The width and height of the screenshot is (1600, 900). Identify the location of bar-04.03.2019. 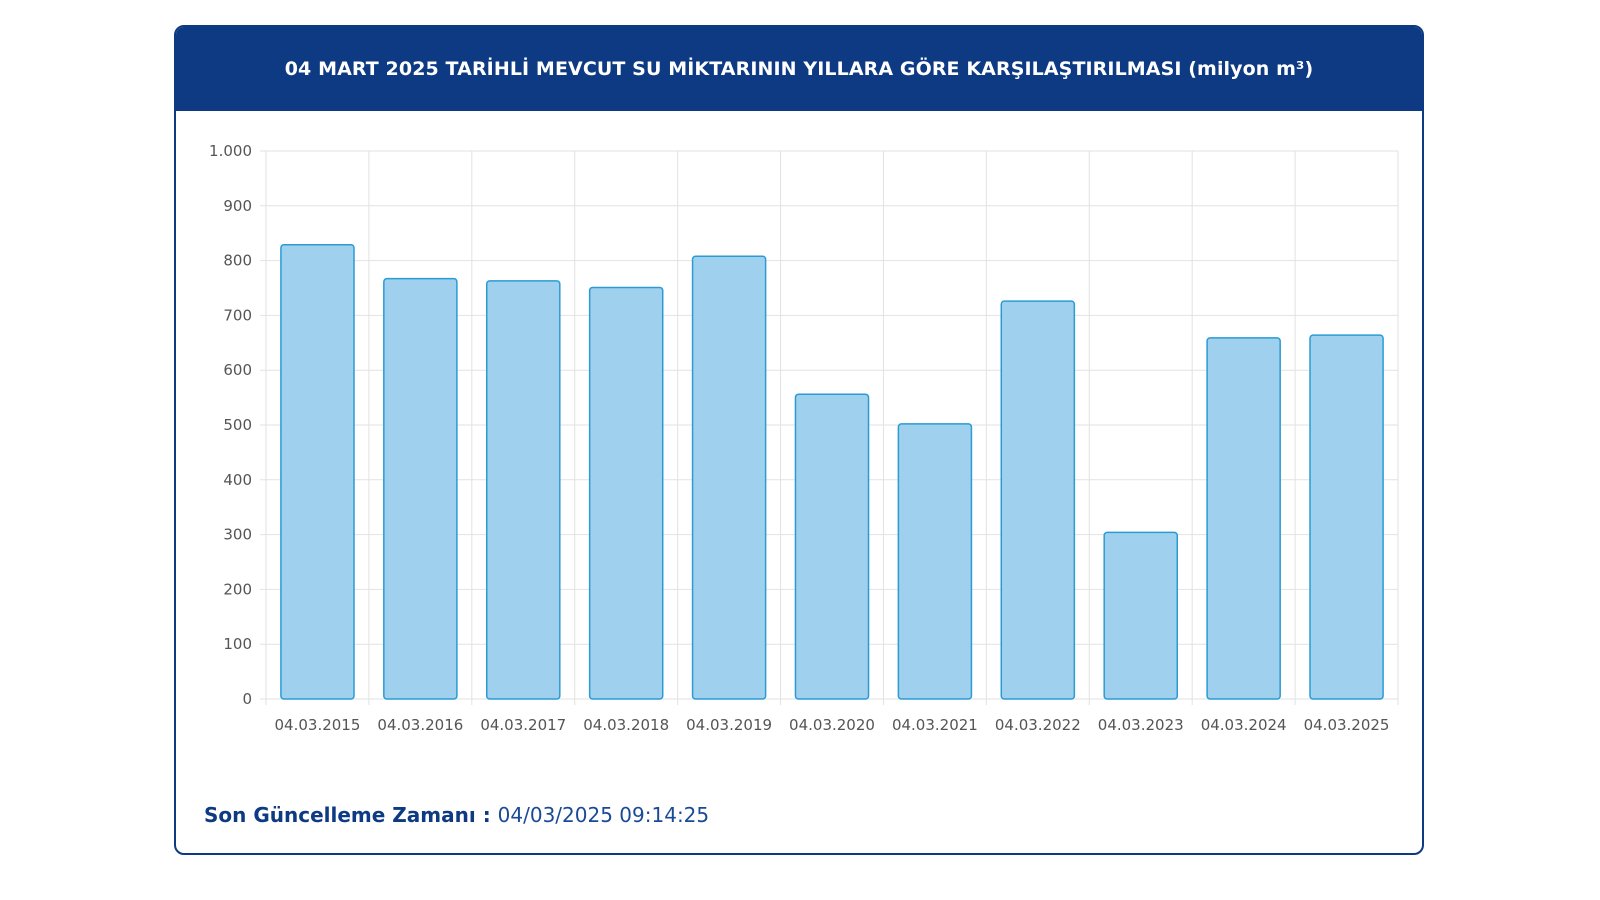
(729, 477).